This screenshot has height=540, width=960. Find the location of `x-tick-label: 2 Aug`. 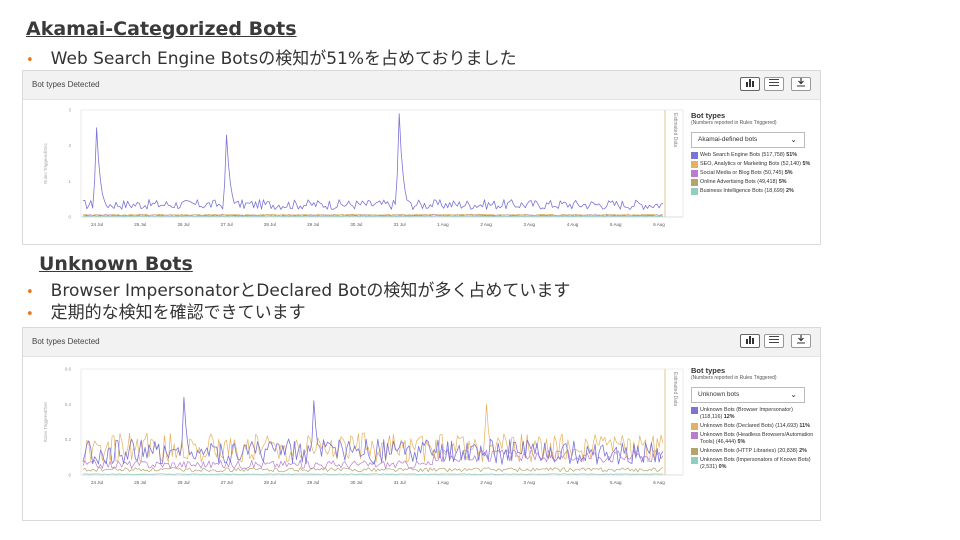

x-tick-label: 2 Aug is located at coordinates (486, 482).